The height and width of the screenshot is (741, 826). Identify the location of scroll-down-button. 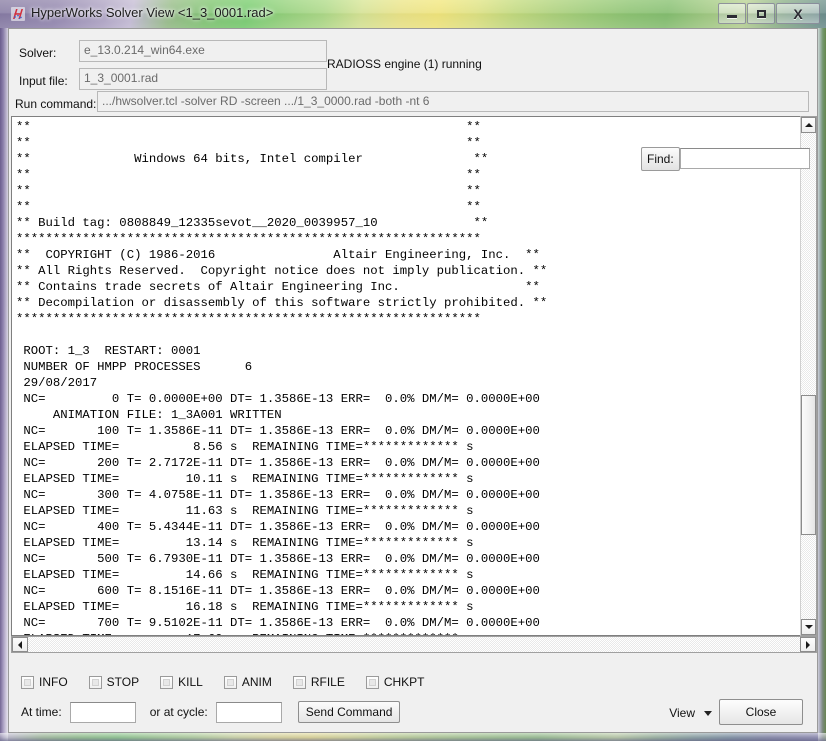
(808, 627).